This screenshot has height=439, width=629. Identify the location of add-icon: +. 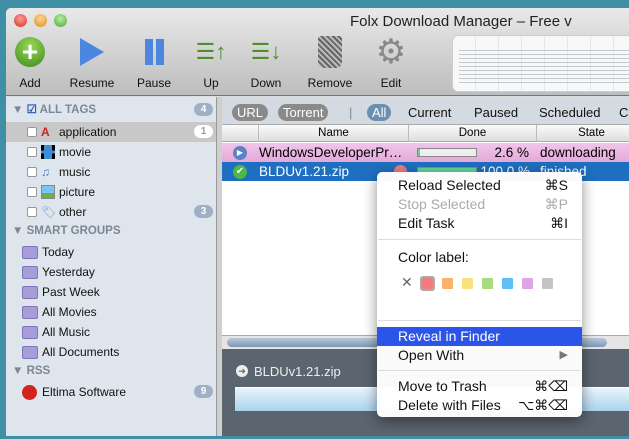
(30, 52).